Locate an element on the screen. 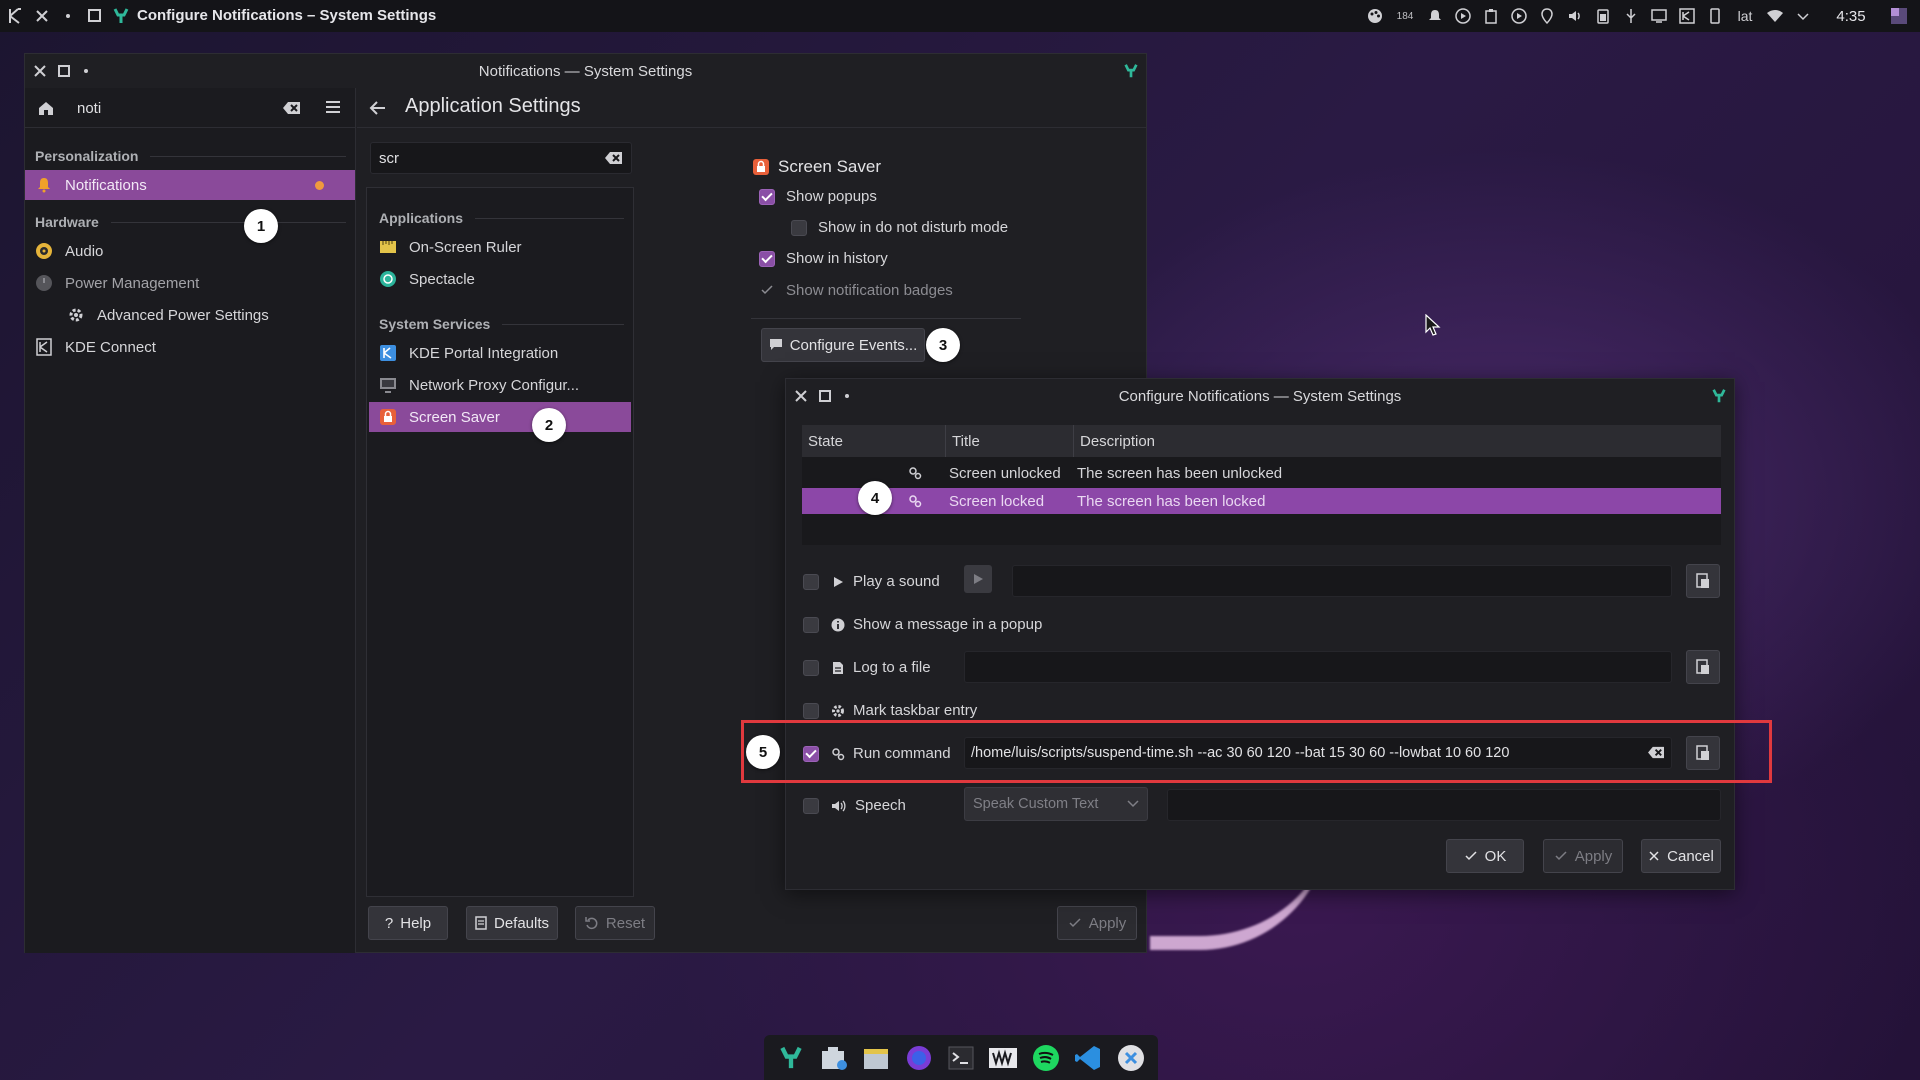  hamburger-menu-icon is located at coordinates (333, 107).